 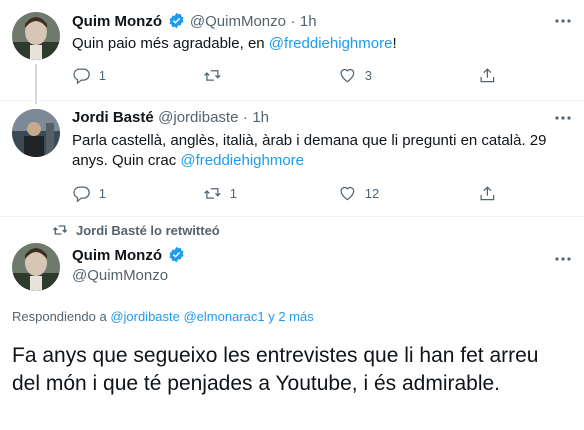 What do you see at coordinates (358, 193) in the screenshot?
I see `like-button: 12` at bounding box center [358, 193].